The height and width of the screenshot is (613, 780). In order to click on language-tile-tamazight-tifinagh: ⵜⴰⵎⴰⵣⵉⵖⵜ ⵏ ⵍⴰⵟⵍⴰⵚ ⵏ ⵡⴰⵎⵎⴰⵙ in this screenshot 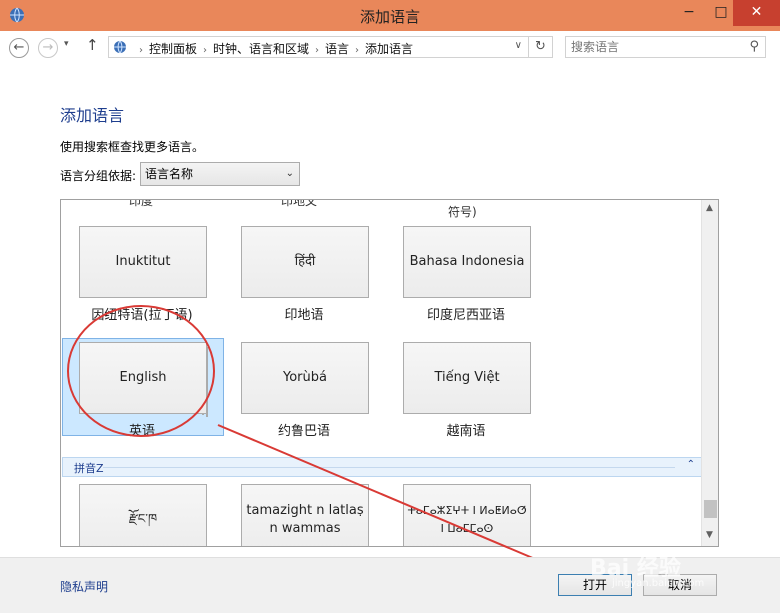, I will do `click(466, 515)`.